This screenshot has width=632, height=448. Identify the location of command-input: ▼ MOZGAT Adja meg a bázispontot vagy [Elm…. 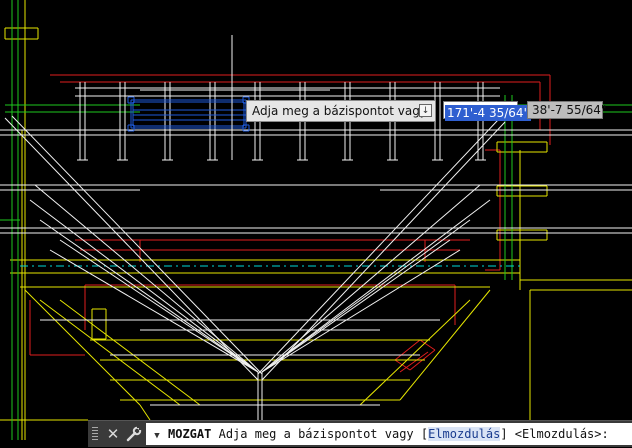
(389, 434).